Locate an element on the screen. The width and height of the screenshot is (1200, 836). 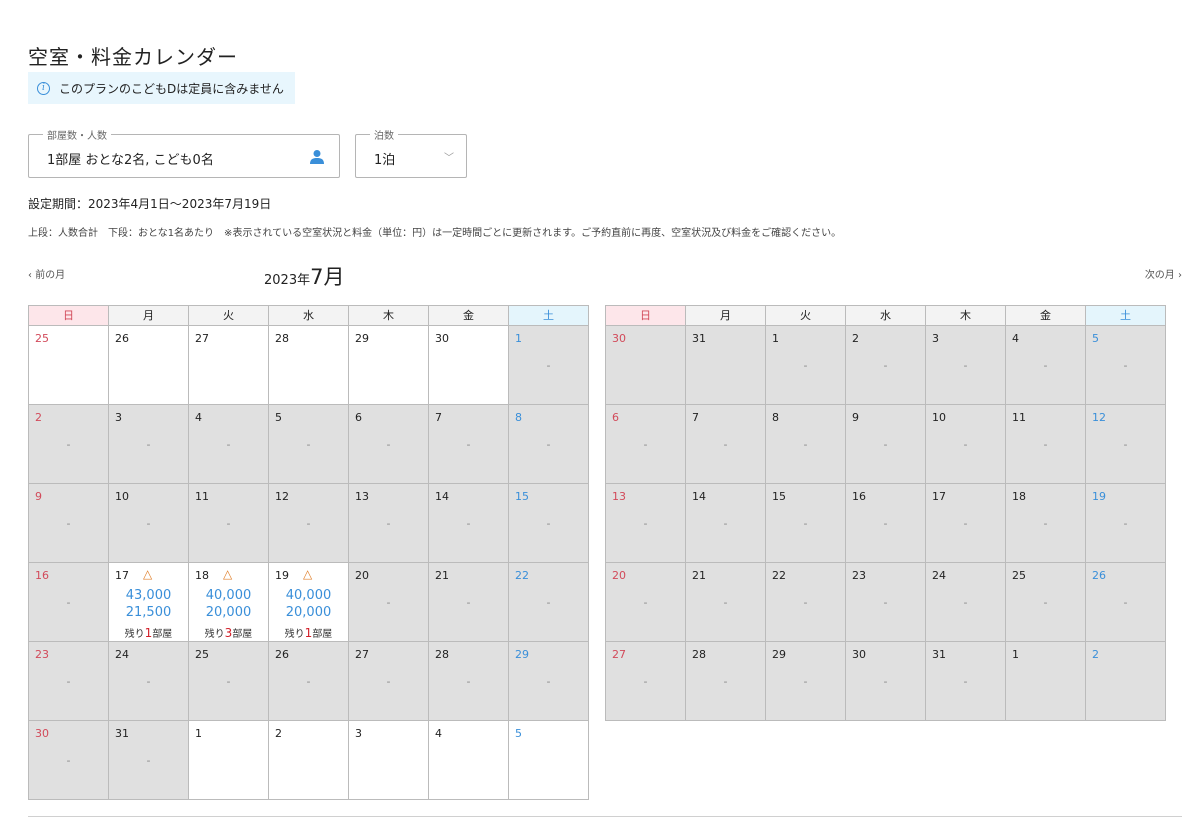
info-icon: i is located at coordinates (43, 88).